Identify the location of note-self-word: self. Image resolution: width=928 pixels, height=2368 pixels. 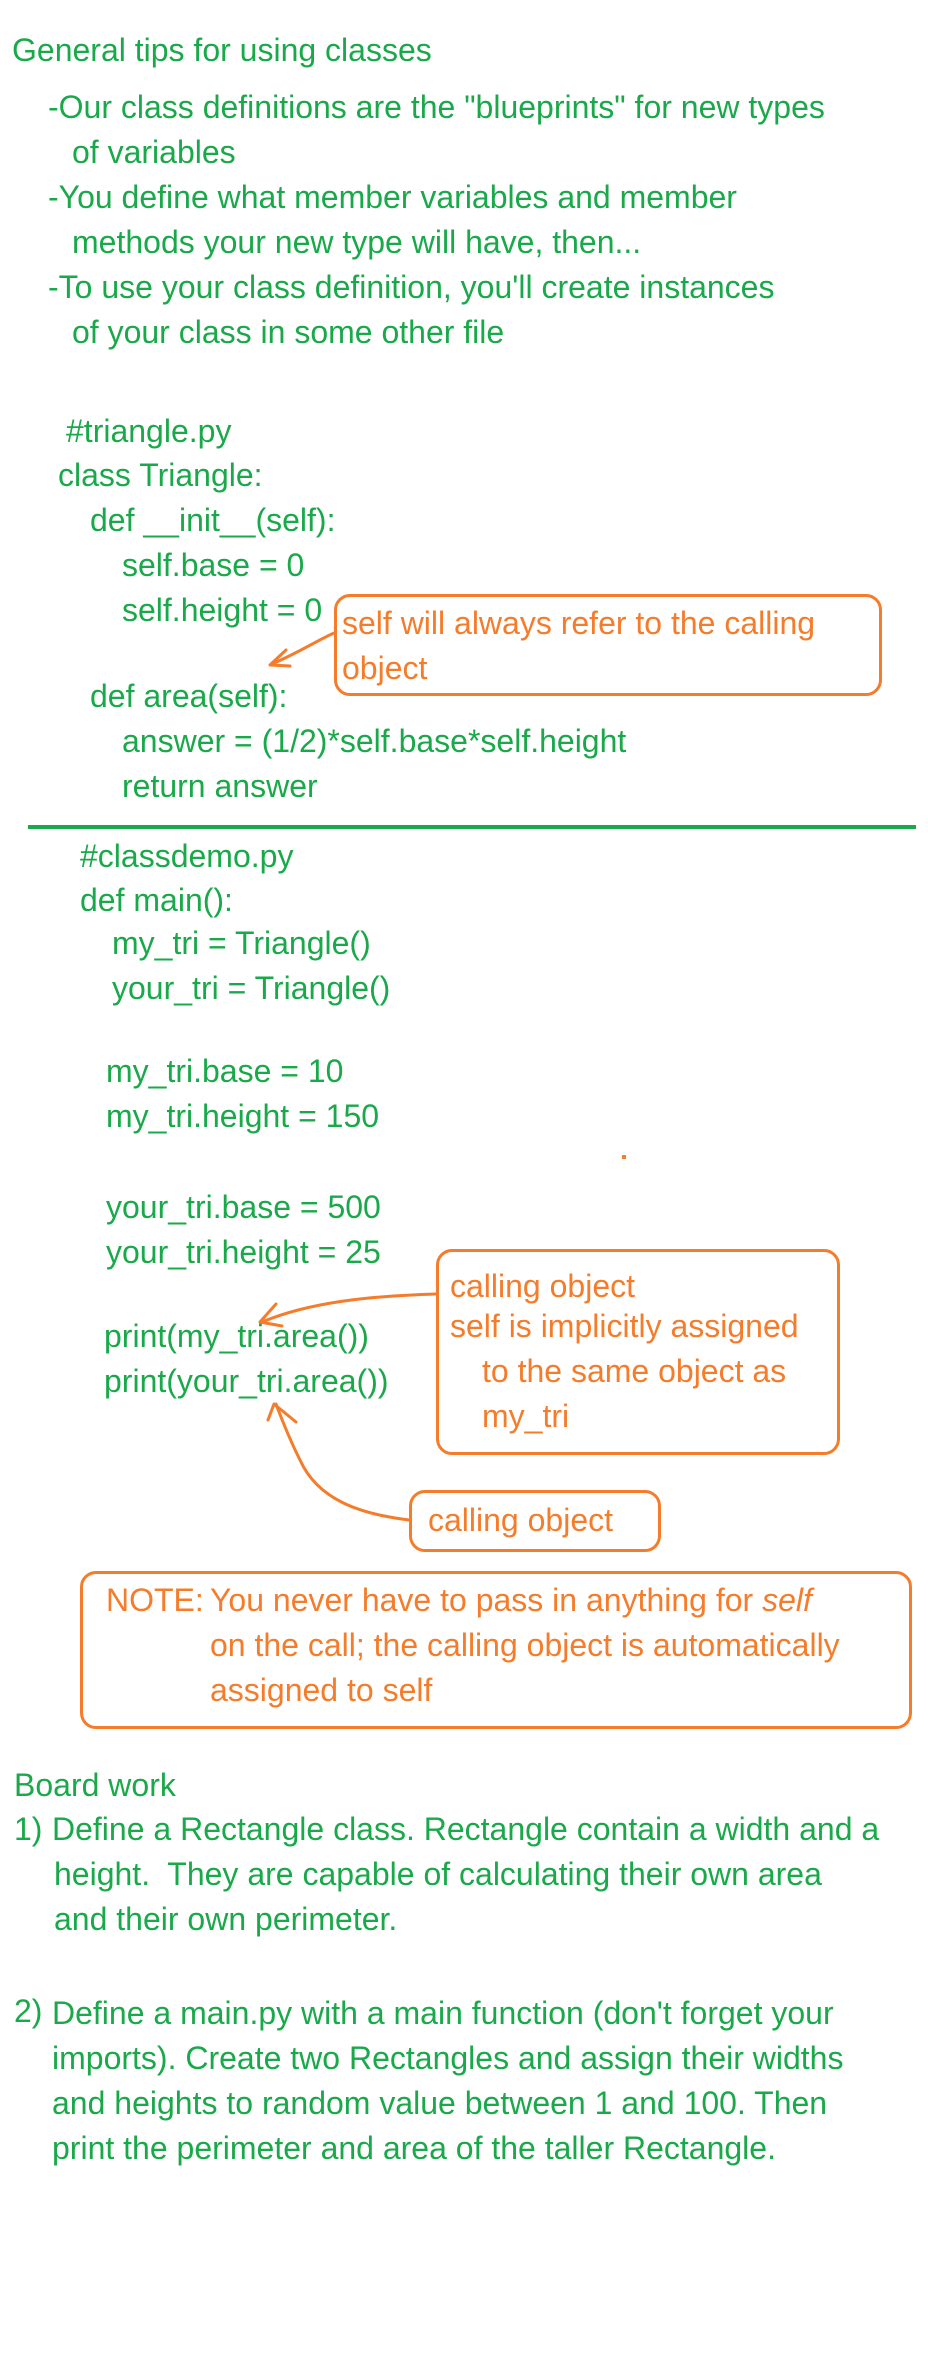
(787, 1600).